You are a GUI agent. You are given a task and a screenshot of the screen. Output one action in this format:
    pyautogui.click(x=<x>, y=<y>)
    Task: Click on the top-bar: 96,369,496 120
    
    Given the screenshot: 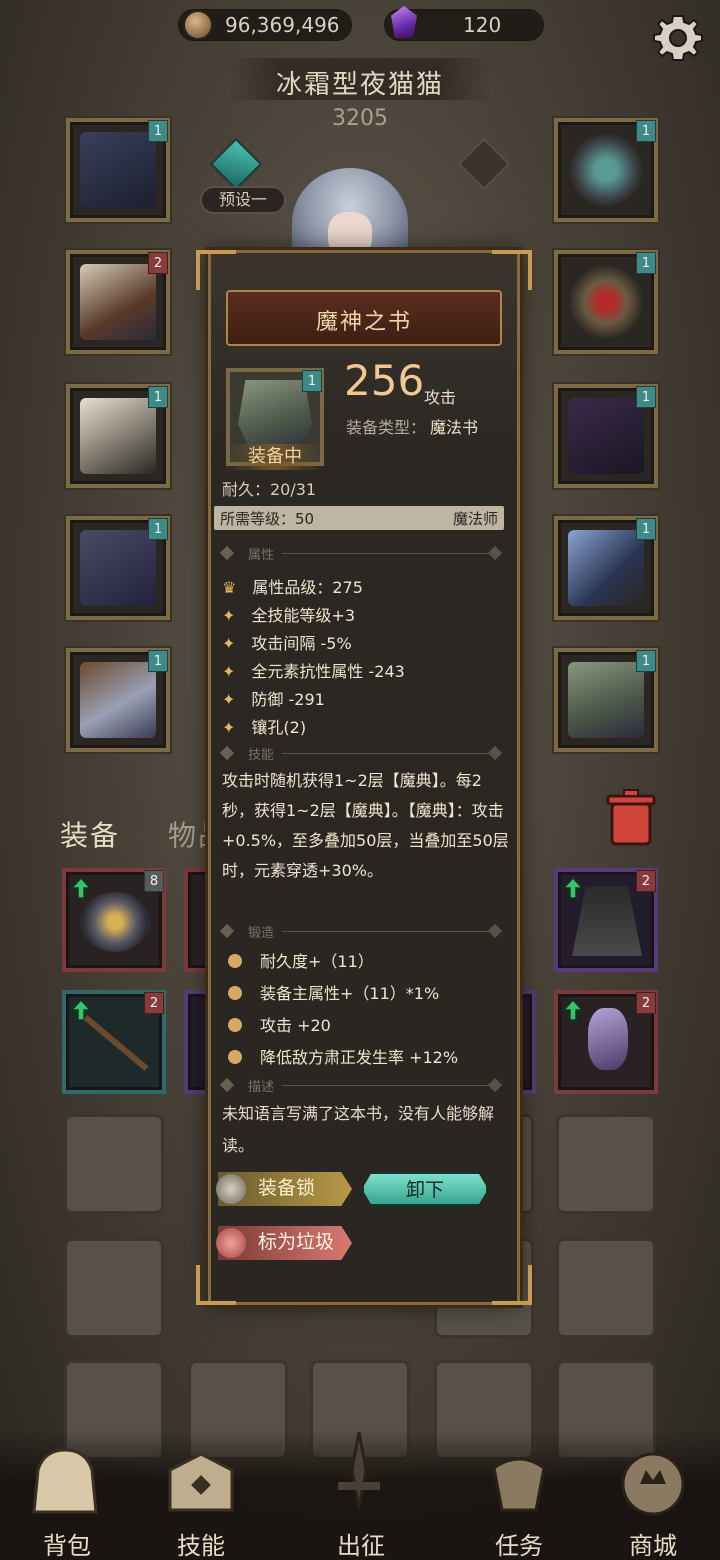 What is the action you would take?
    pyautogui.click(x=360, y=30)
    